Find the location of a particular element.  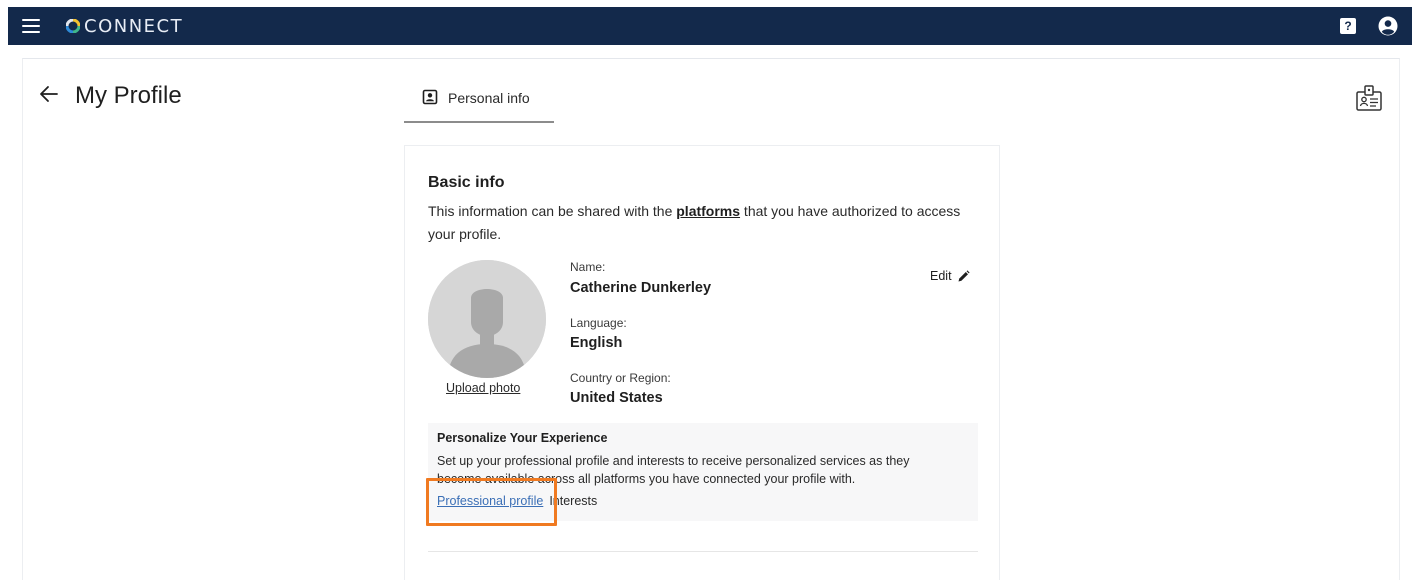

avatar is located at coordinates (487, 319).